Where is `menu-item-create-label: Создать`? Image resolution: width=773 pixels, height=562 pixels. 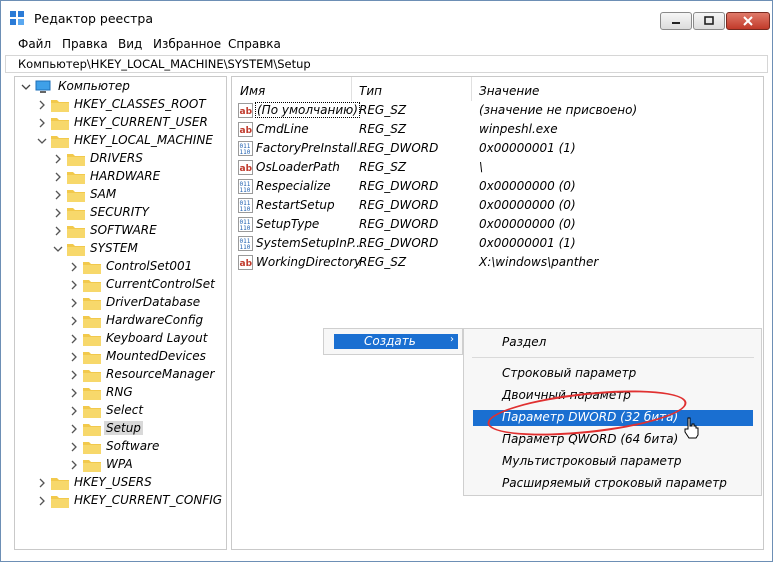
menu-item-create-label: Создать is located at coordinates (390, 341).